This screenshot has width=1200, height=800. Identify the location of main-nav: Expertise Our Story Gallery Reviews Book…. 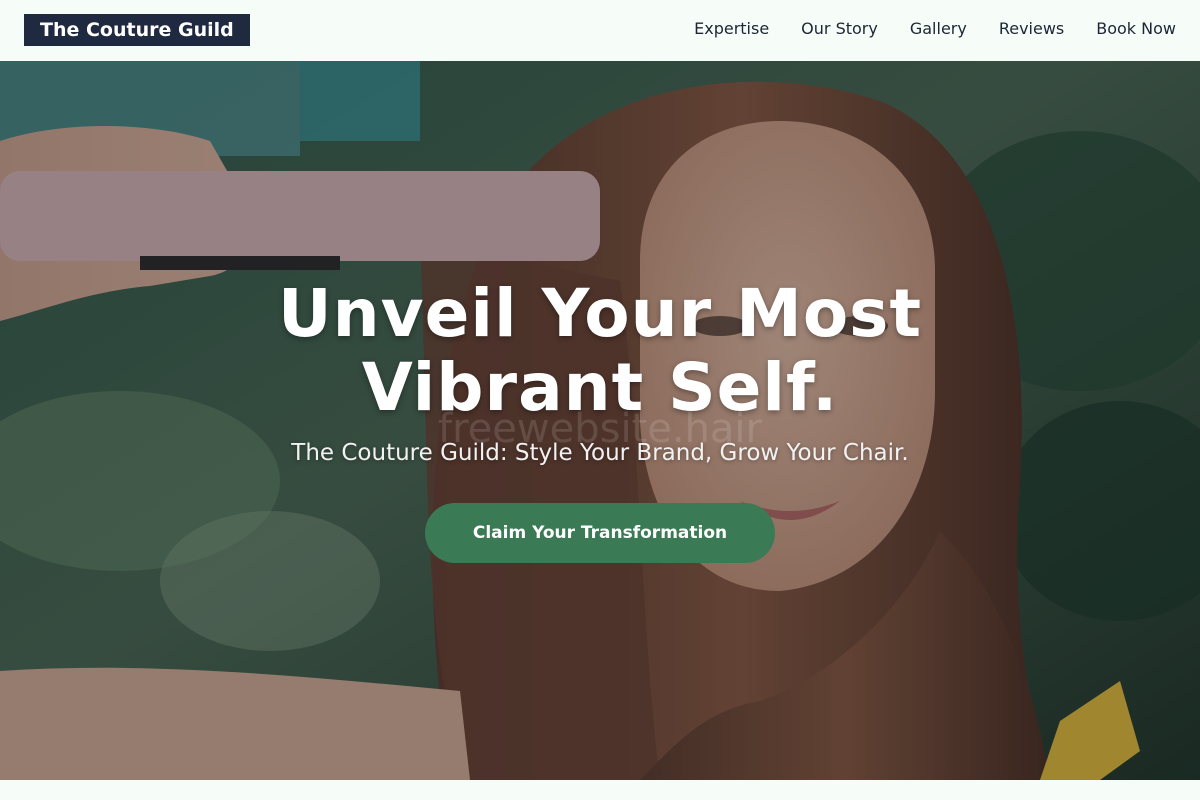
(935, 29).